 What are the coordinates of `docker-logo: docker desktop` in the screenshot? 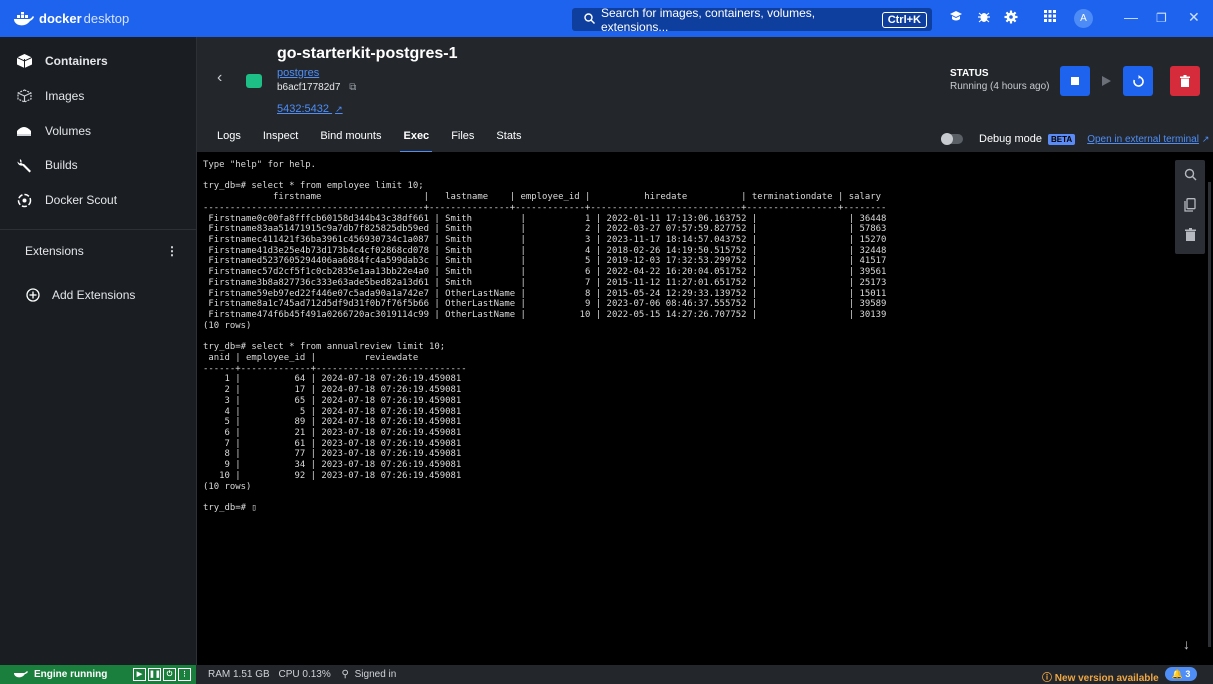 It's located at (71, 18).